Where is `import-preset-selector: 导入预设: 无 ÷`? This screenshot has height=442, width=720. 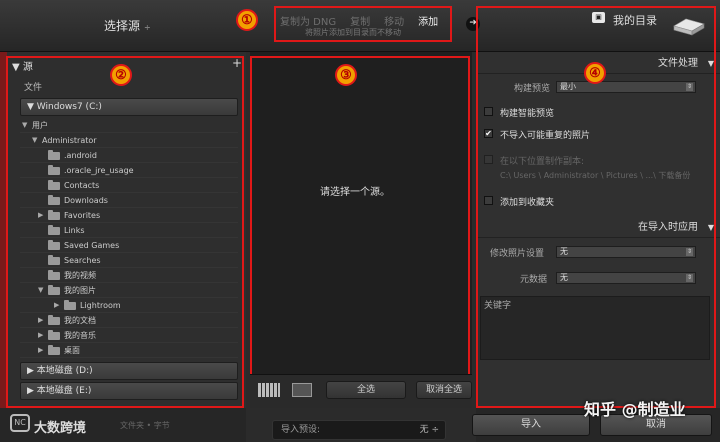 import-preset-selector: 导入预设: 无 ÷ is located at coordinates (359, 430).